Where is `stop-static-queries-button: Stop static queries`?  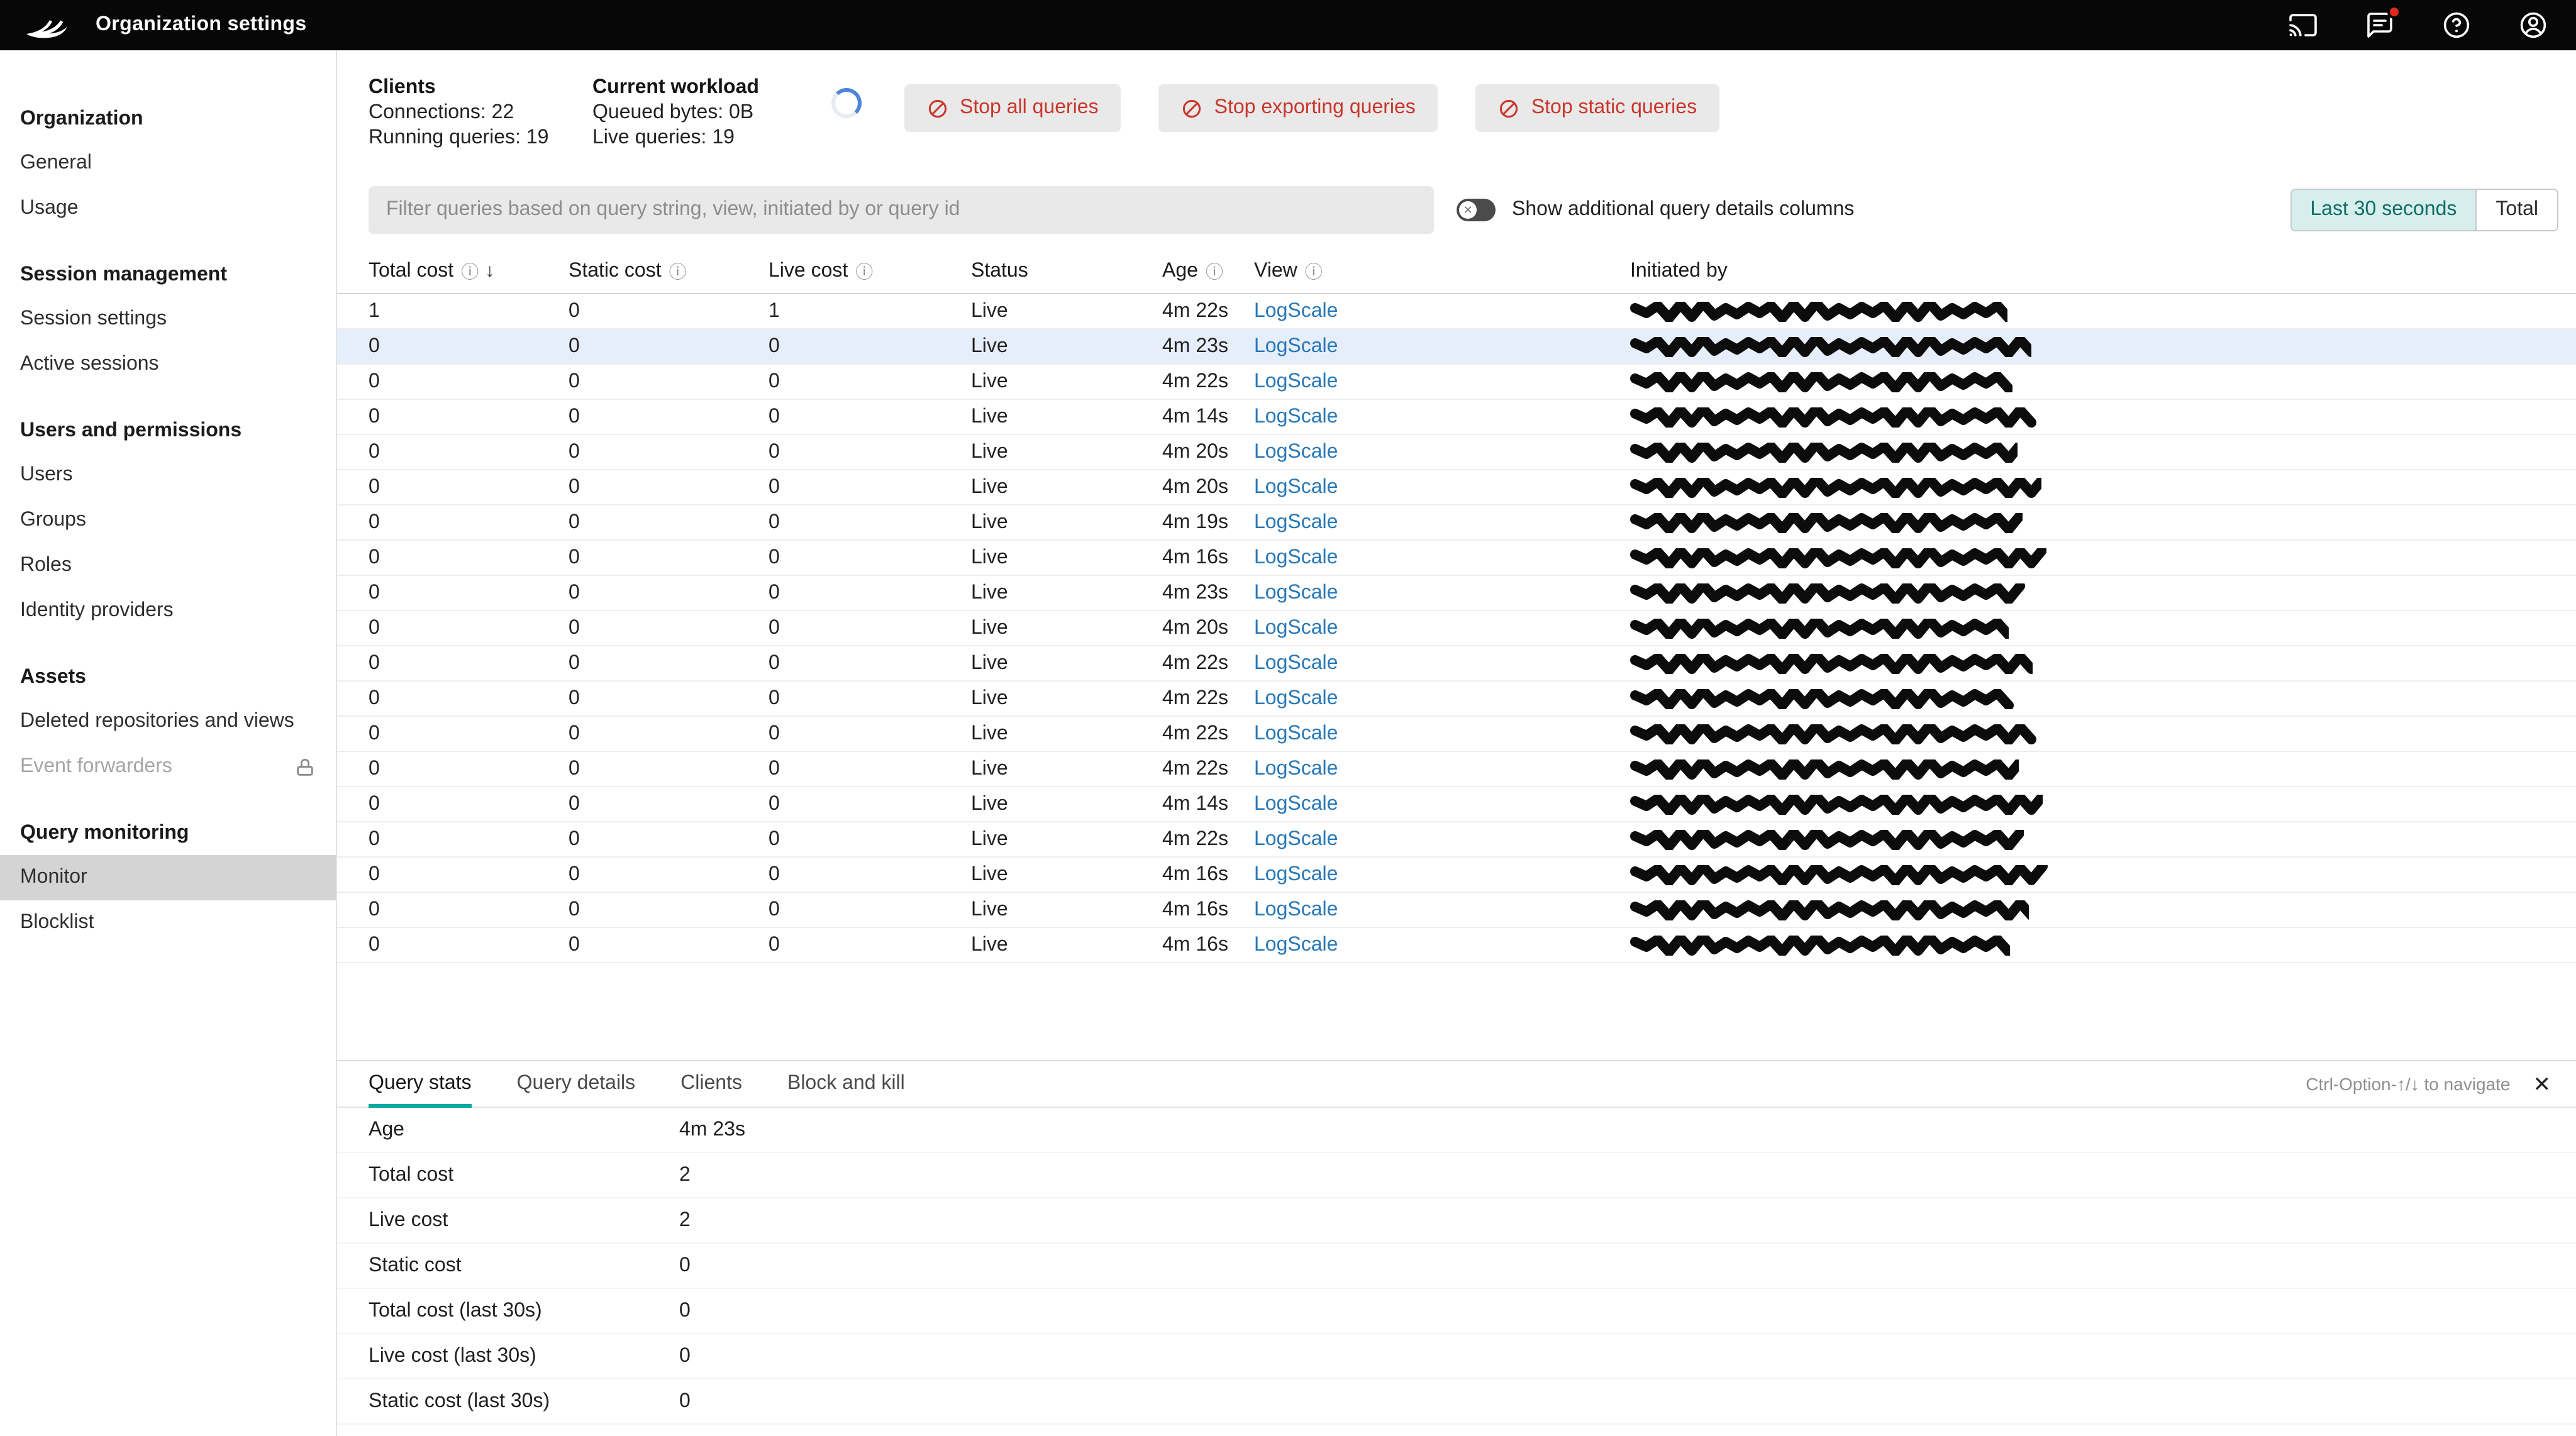
stop-static-queries-button: Stop static queries is located at coordinates (1597, 108).